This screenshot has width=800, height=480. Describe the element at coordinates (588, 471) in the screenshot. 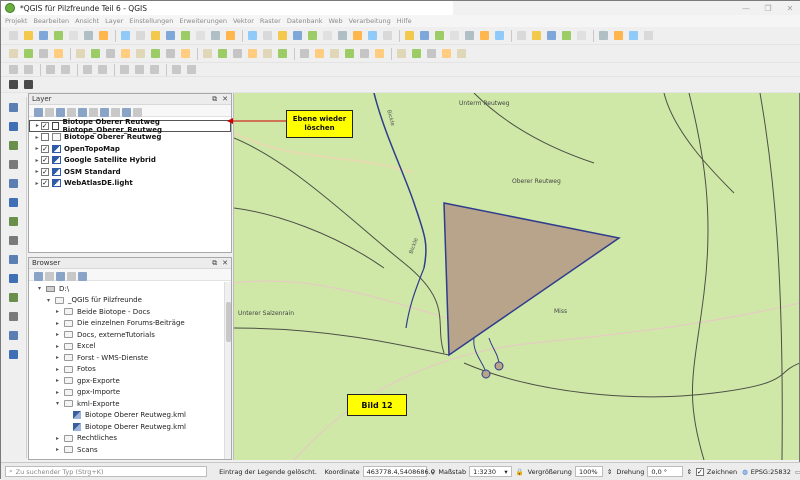

I see `magnifier-field: 100%` at that location.